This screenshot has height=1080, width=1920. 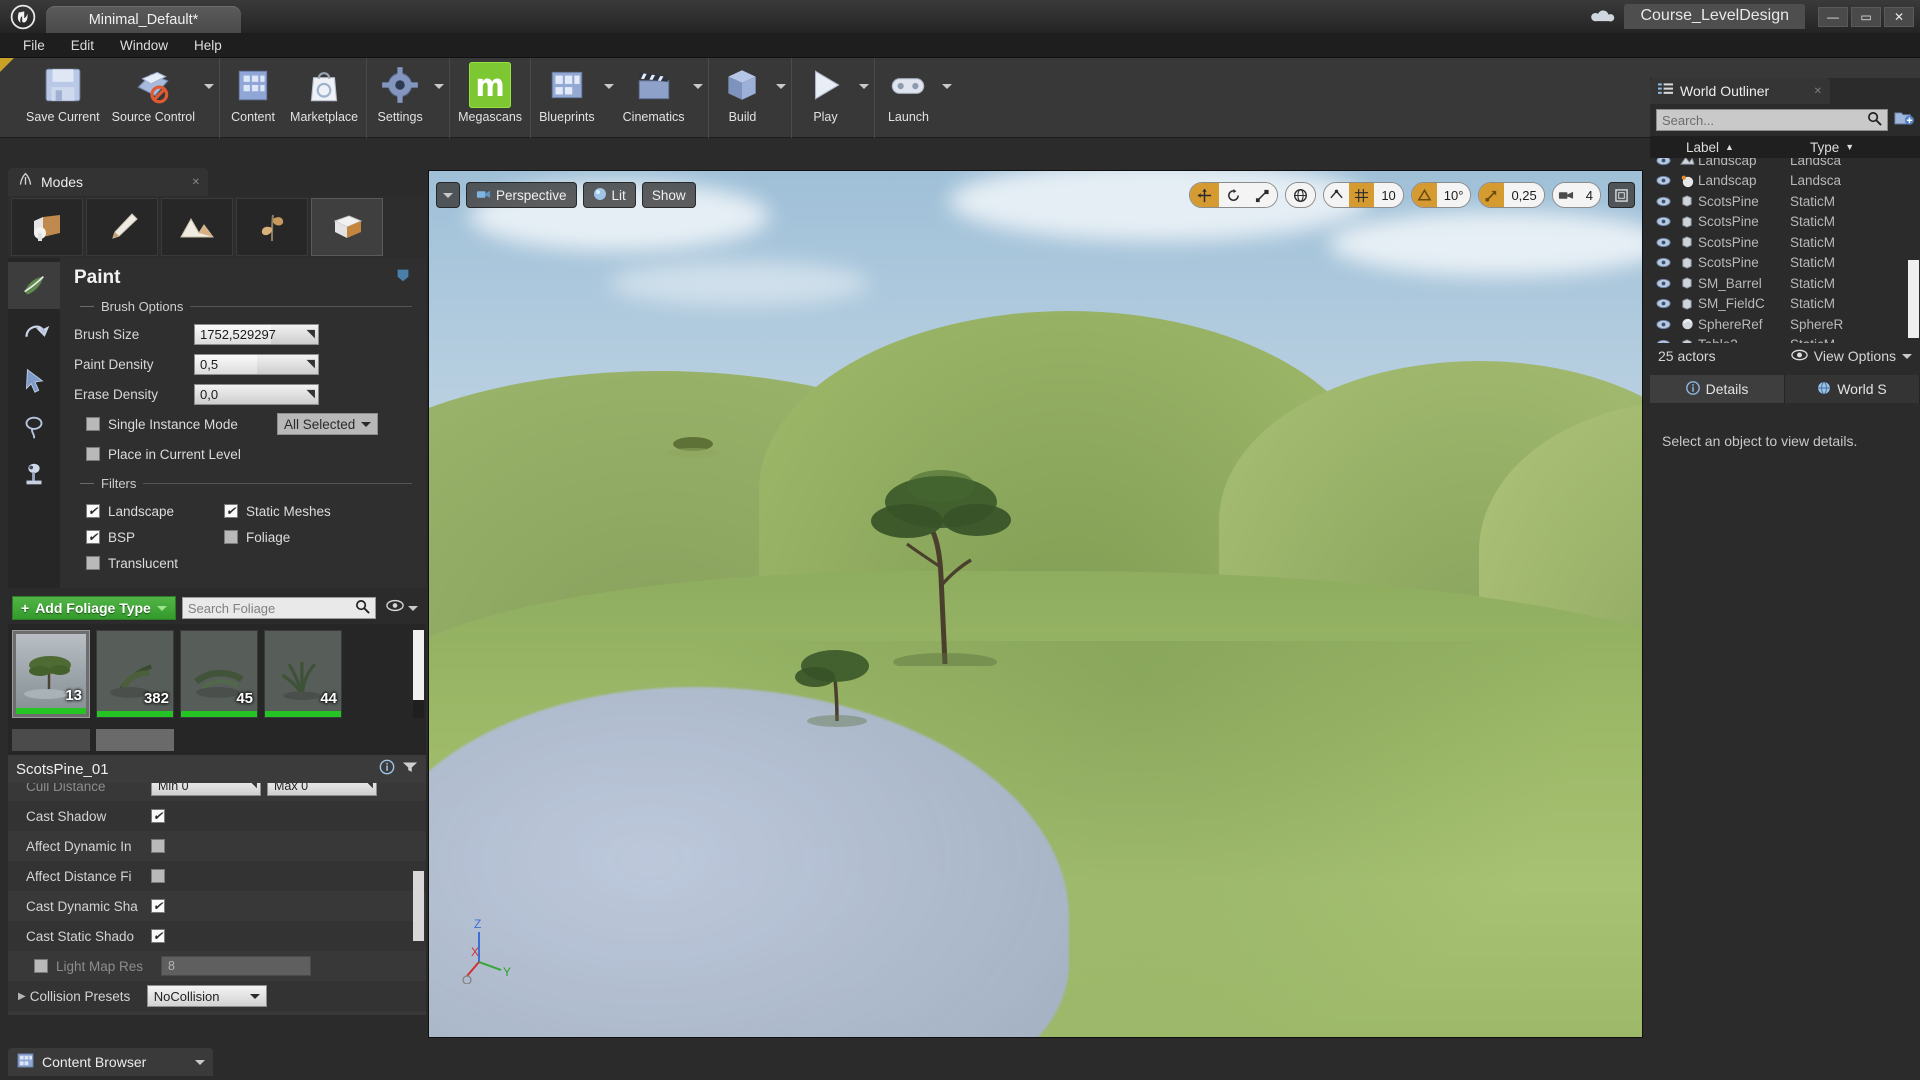 I want to click on coordinate-system-toggle, so click(x=1301, y=195).